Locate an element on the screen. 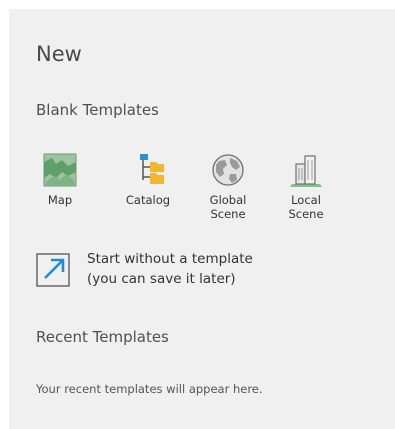 This screenshot has width=395, height=429. blank-templates-heading: Blank Templates is located at coordinates (97, 110).